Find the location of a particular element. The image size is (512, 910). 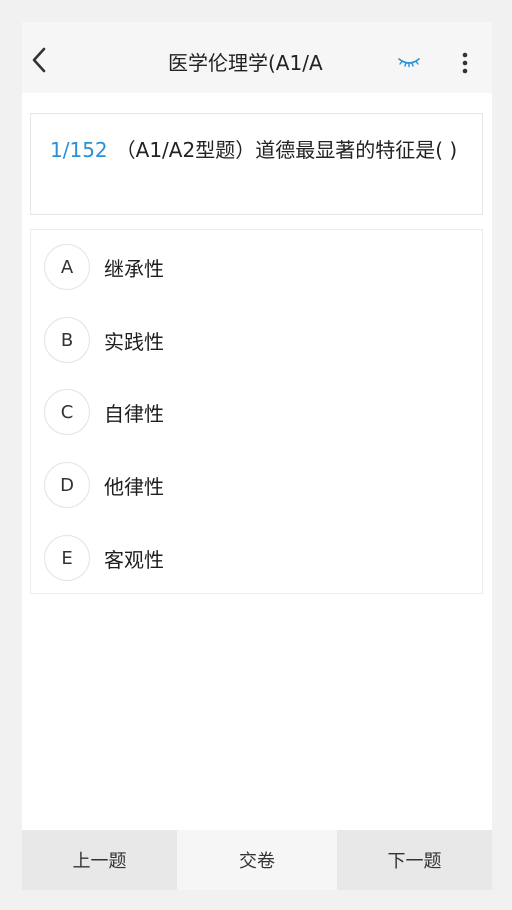

option-b: B 实践性 is located at coordinates (256, 340).